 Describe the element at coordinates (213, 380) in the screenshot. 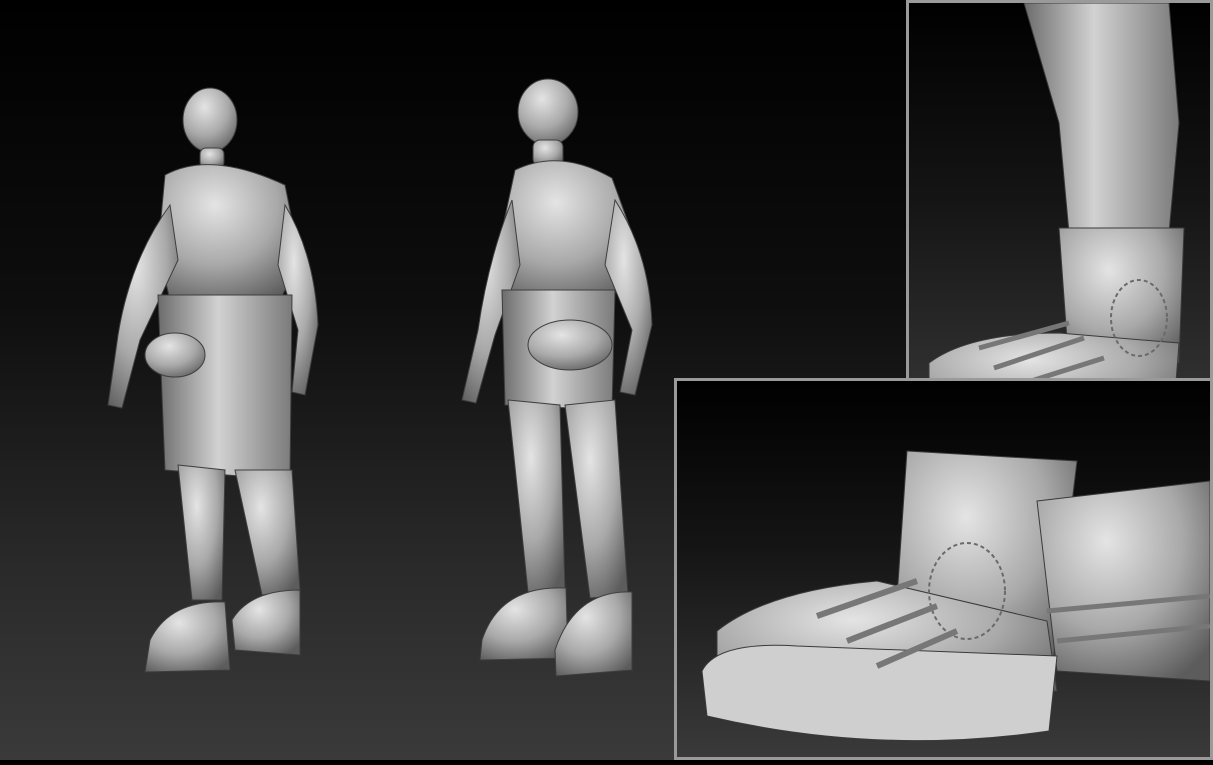

I see `figure-back-view` at that location.